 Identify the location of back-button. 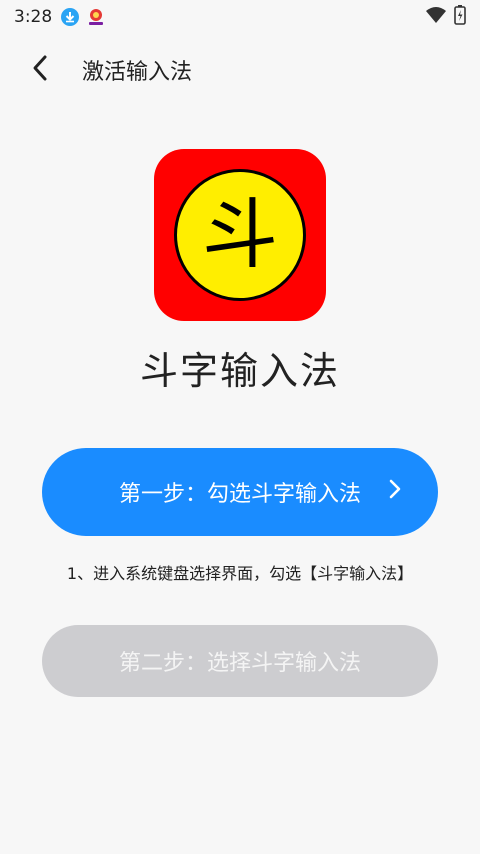
(40, 70).